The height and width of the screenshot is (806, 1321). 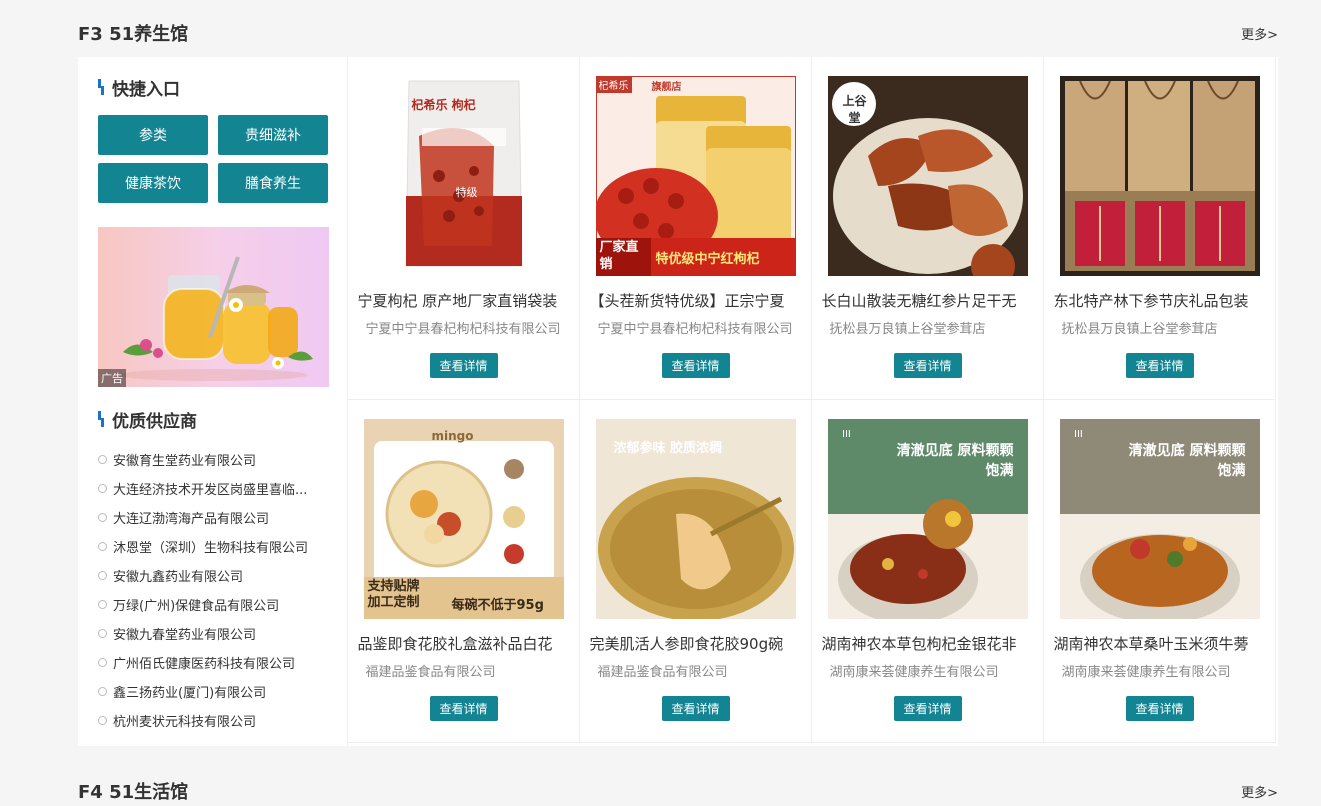 I want to click on quick-button-shanshi: 膳食养生, so click(x=273, y=183).